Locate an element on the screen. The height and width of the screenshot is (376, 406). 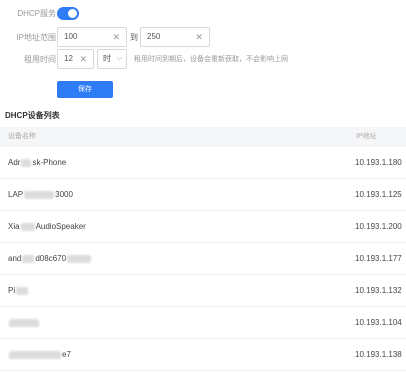
ip-range-row: IP地址范围 100 ✕ 到 250 ✕ is located at coordinates (203, 38).